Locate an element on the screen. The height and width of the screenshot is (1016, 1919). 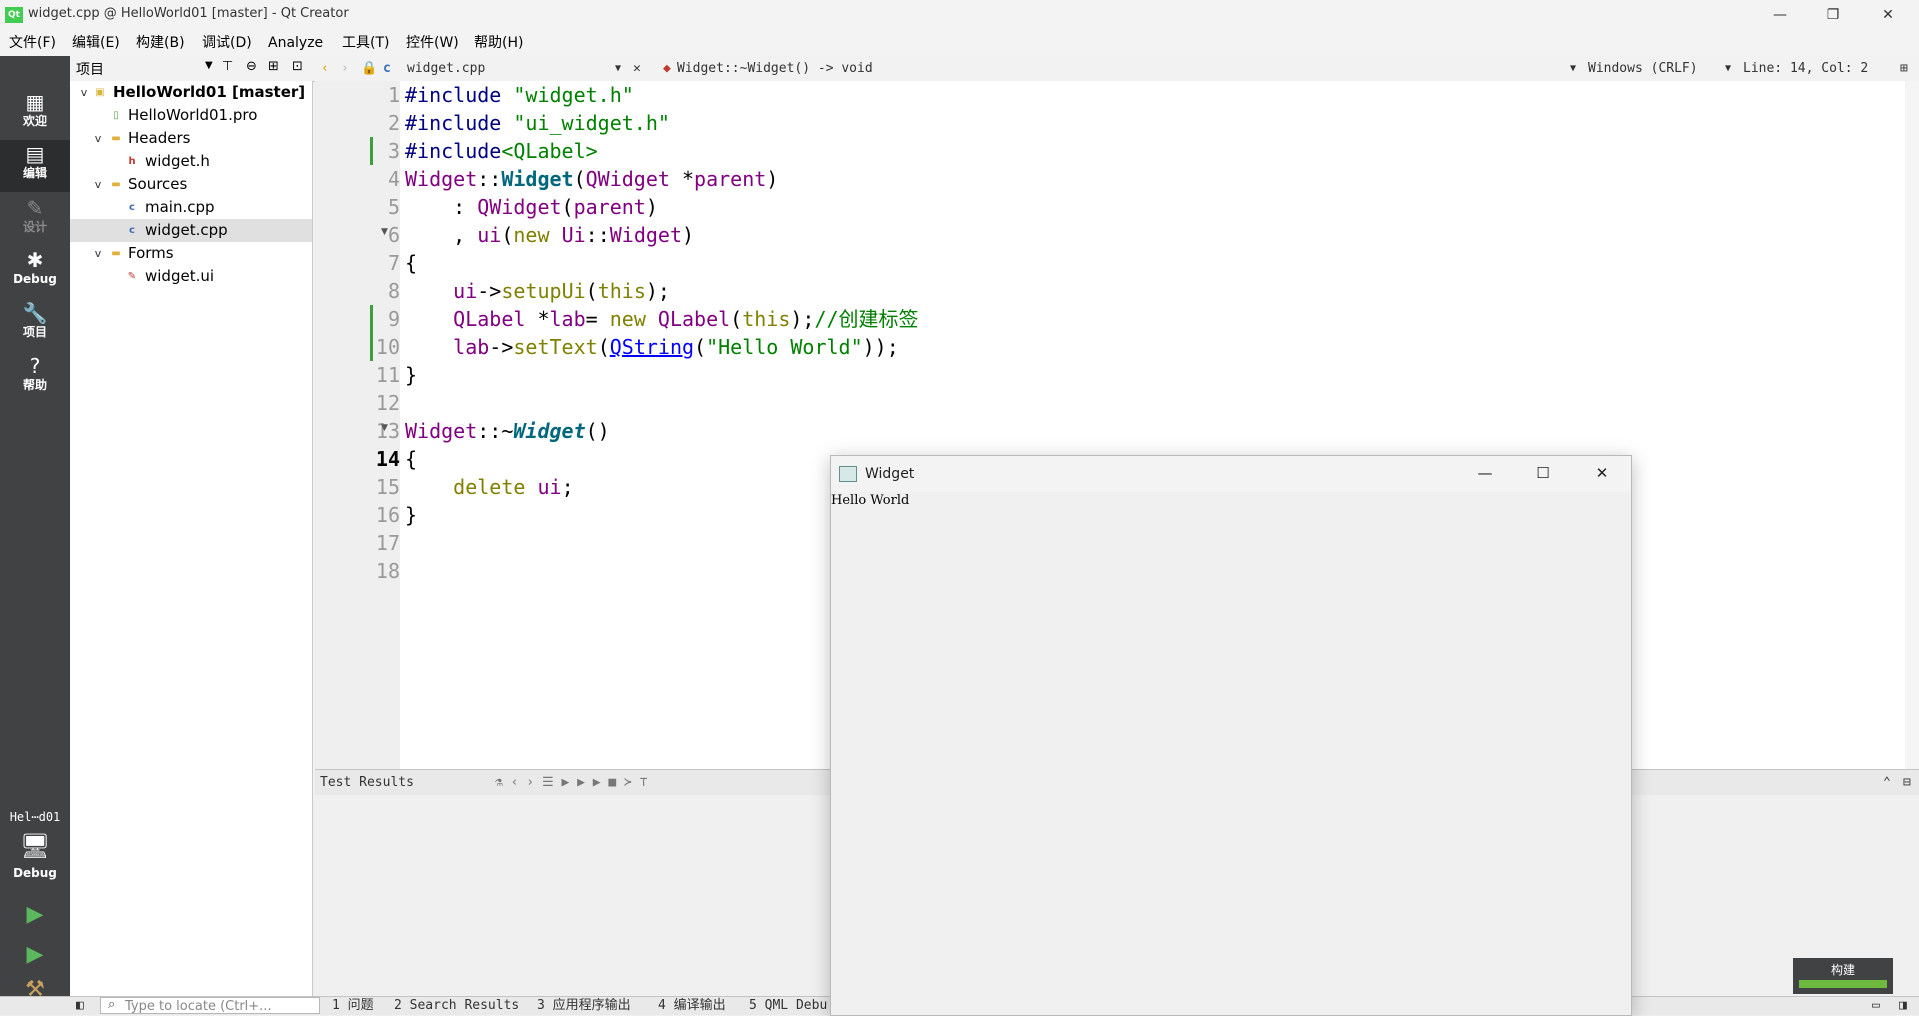
close-pane-icon: ⊟ is located at coordinates (1907, 782).